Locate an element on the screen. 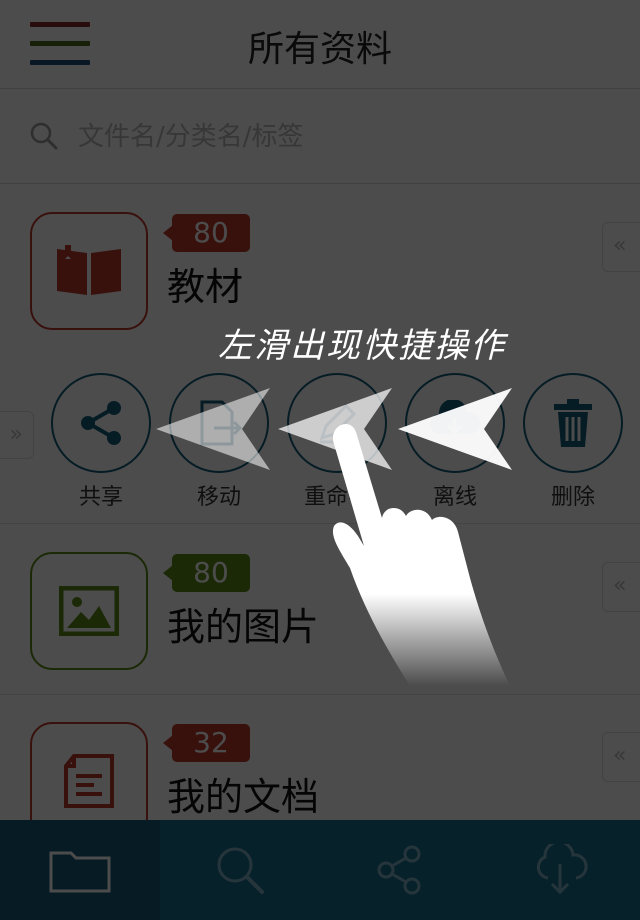  header: 所有资料 is located at coordinates (320, 44).